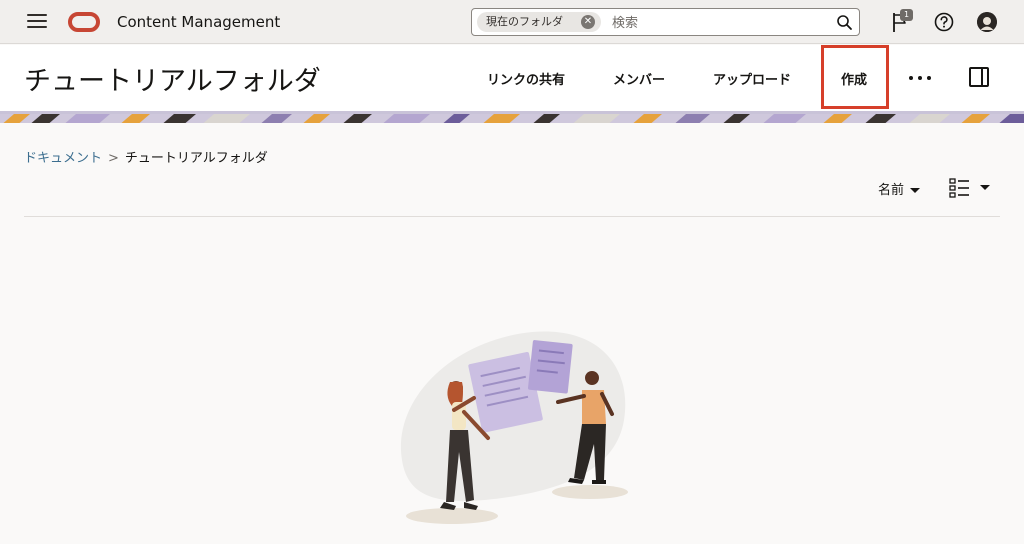 Image resolution: width=1024 pixels, height=544 pixels. Describe the element at coordinates (979, 77) in the screenshot. I see `side-panel-icon` at that location.